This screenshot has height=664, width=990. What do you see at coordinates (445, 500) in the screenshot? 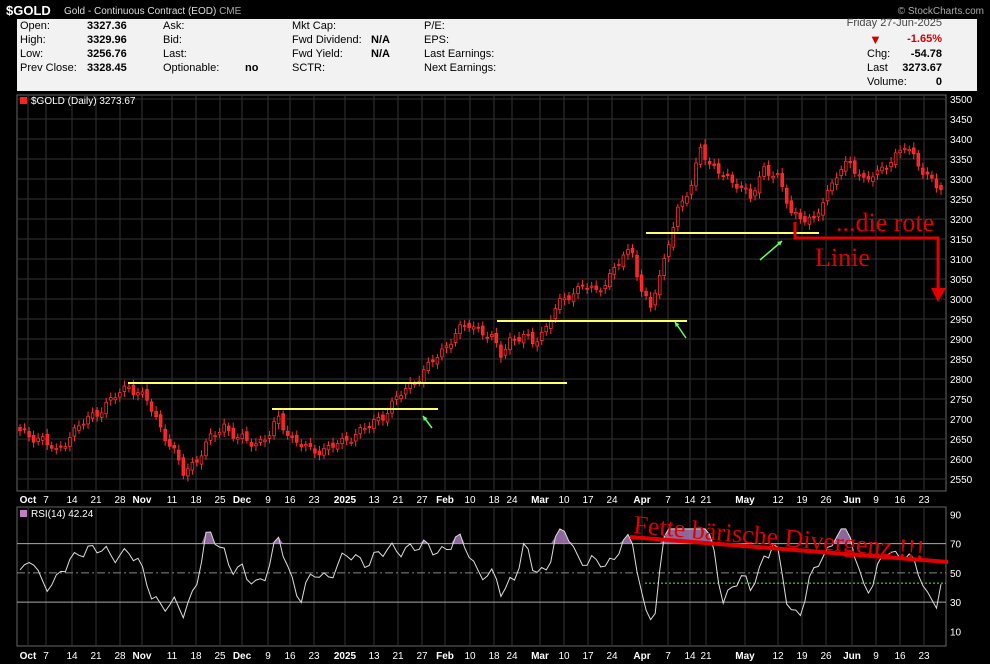
I see `x-tick-label: Feb` at bounding box center [445, 500].